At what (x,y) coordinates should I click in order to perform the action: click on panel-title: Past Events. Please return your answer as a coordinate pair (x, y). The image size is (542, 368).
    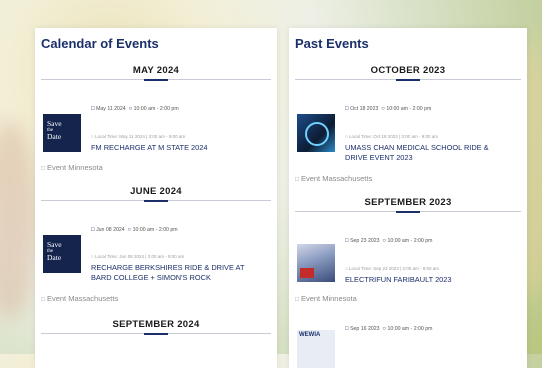
    Looking at the image, I should click on (332, 43).